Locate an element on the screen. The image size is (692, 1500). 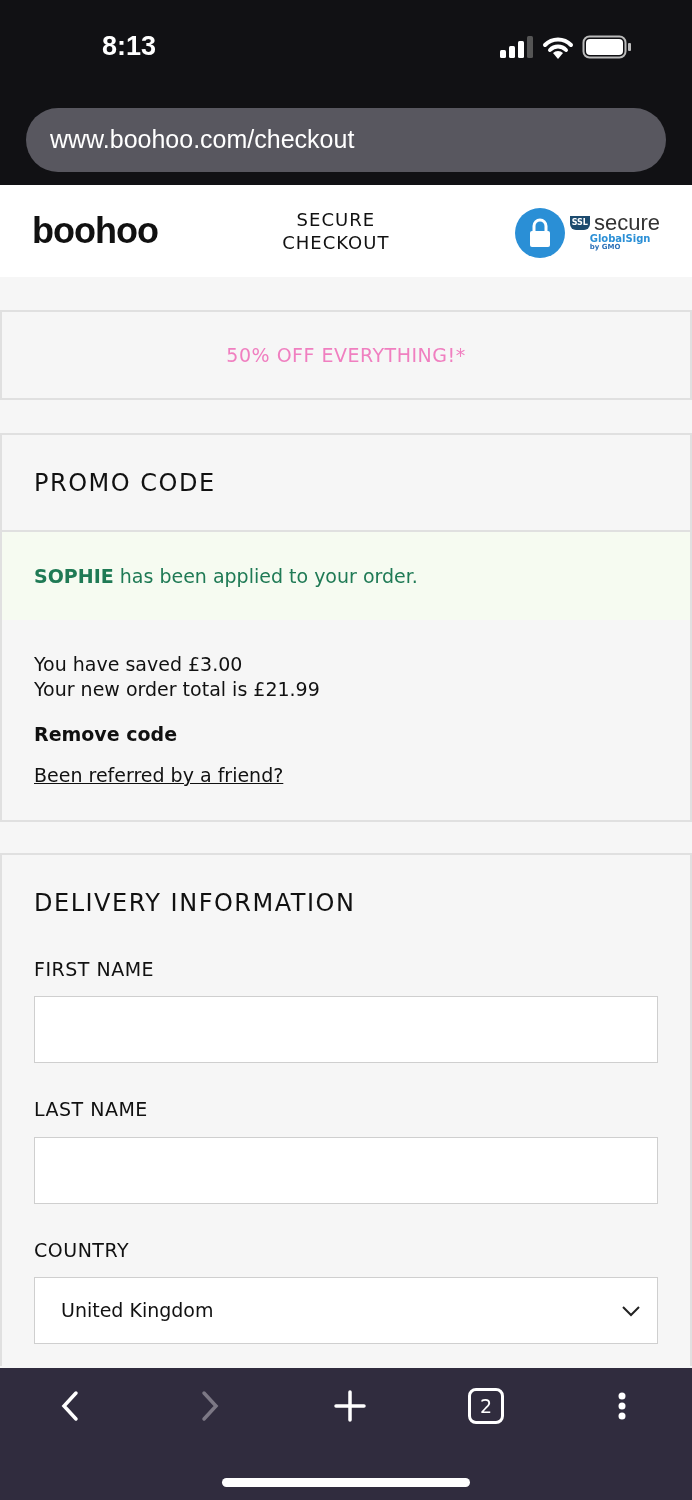
battery-icon is located at coordinates (607, 46).